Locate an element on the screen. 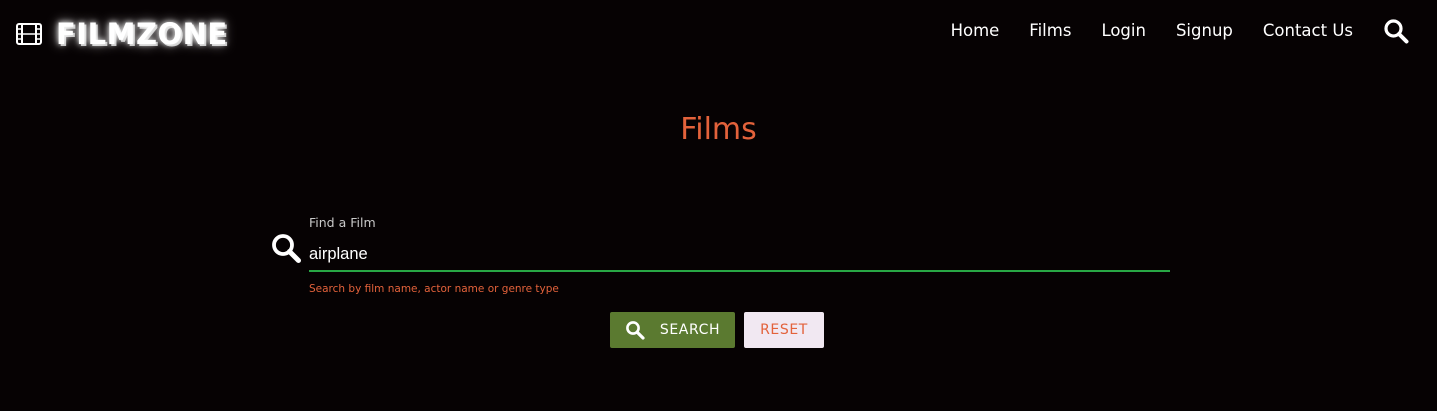 This screenshot has height=411, width=1437. search-button-label: SEARCH is located at coordinates (690, 330).